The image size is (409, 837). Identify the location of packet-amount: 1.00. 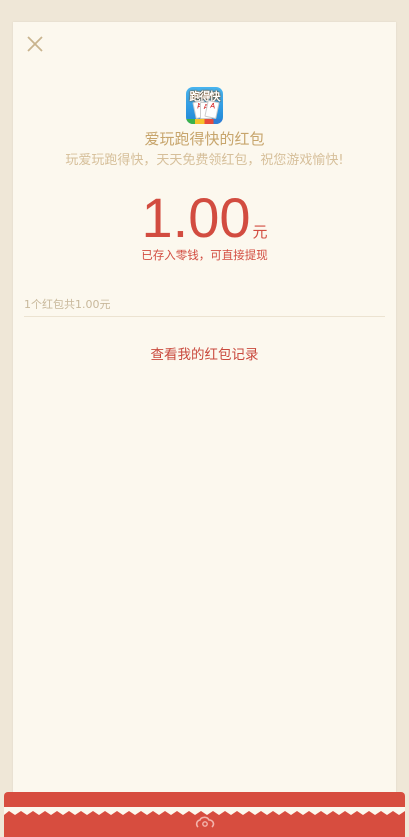
(196, 217).